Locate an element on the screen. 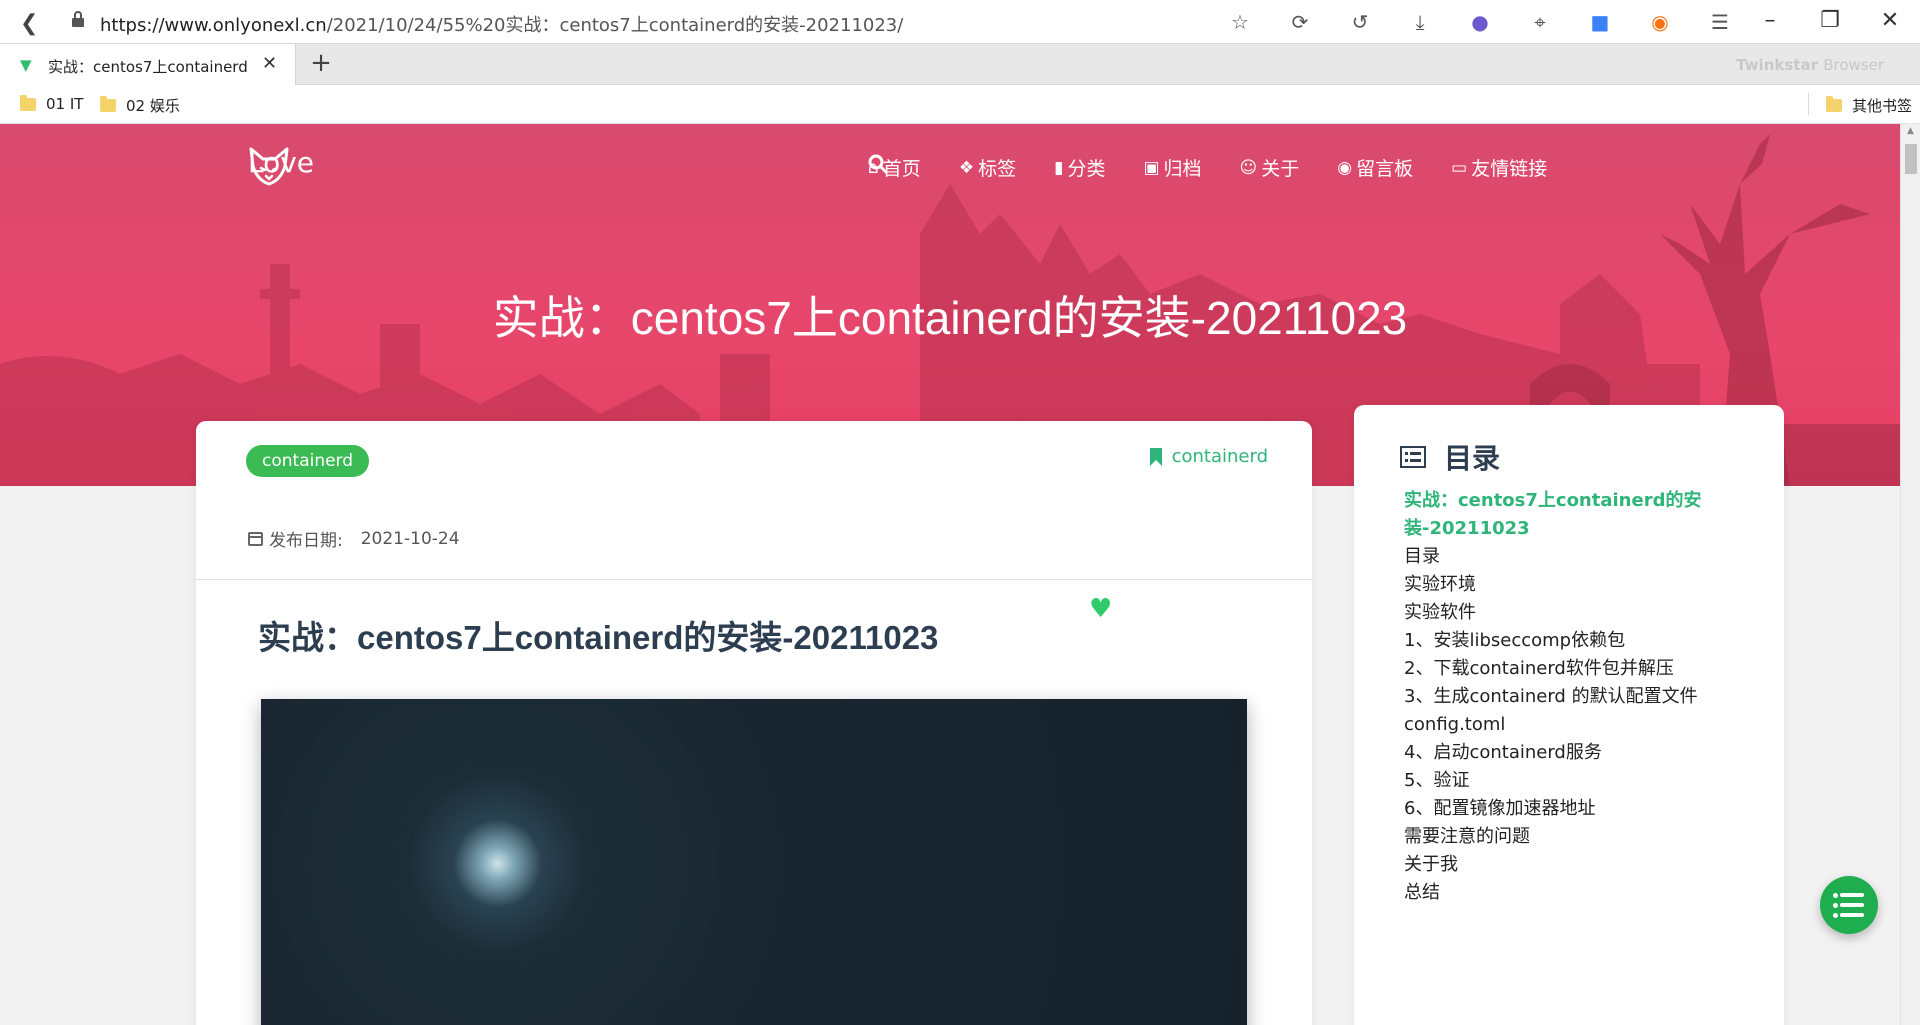  toc-heading: 目录 is located at coordinates (1450, 457).